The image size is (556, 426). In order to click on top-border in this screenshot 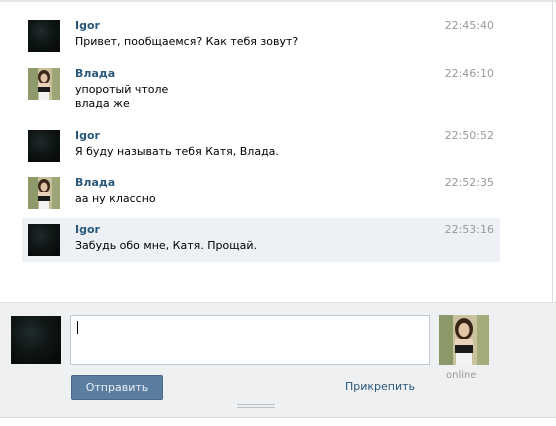, I will do `click(278, 1)`.